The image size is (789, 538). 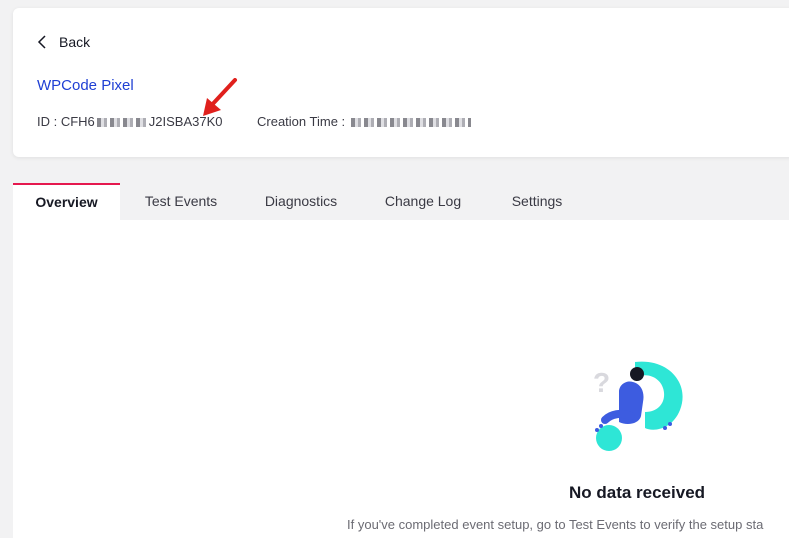 What do you see at coordinates (410, 123) in the screenshot?
I see `creation-time-redacted-block` at bounding box center [410, 123].